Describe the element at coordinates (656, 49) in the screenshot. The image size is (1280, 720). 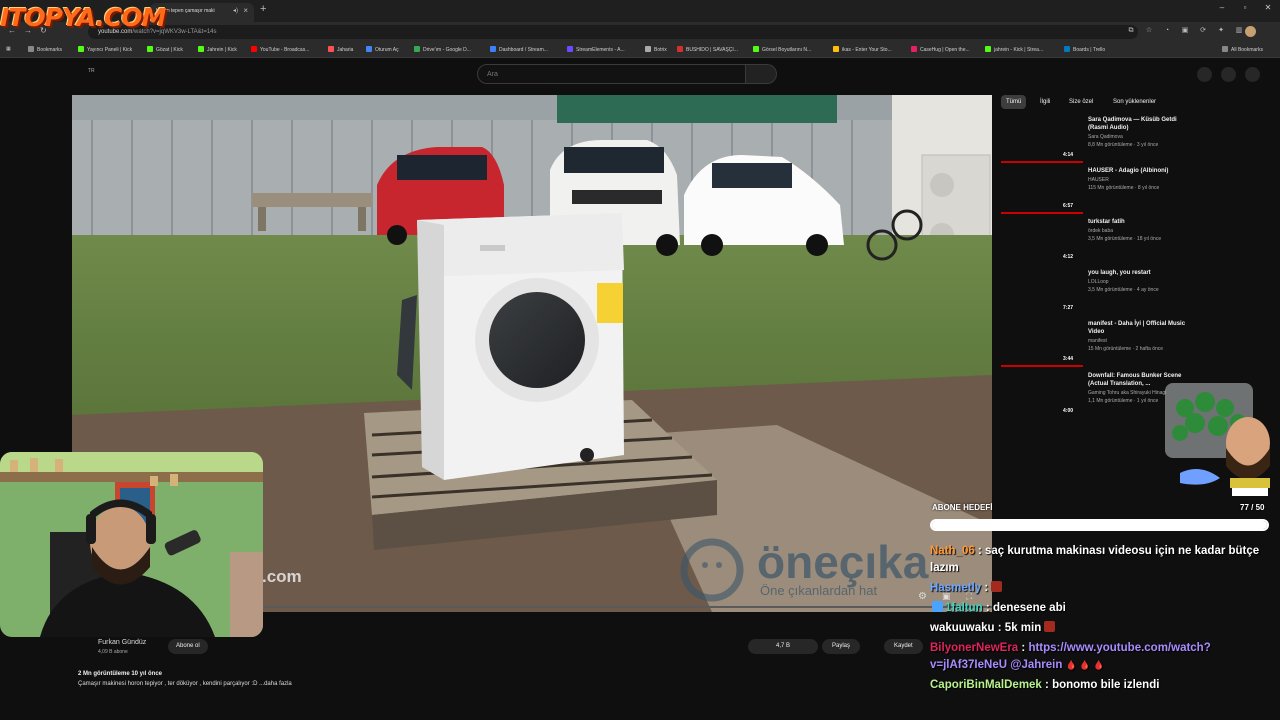
I see `bookmark-item: Botrix` at that location.